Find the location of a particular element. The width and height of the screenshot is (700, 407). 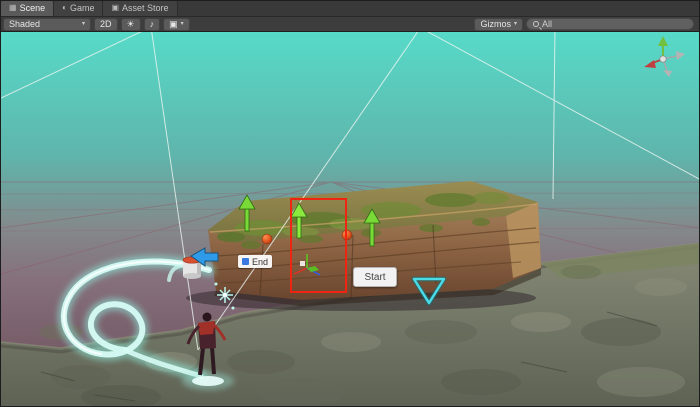

audio-toggle-button: ♪ is located at coordinates (152, 24).